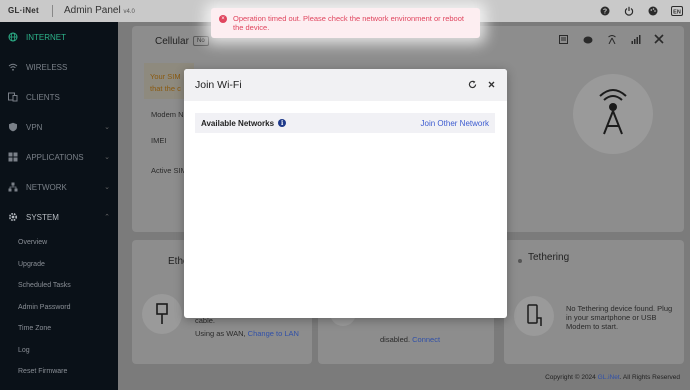 This screenshot has height=390, width=690. I want to click on change-to-lan-link: Change to LAN, so click(273, 333).